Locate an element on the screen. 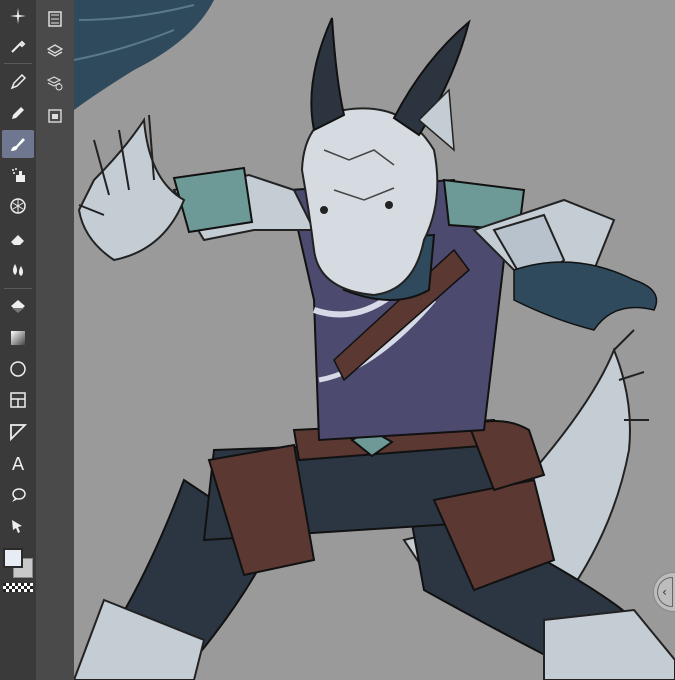  frame-icon is located at coordinates (18, 400).